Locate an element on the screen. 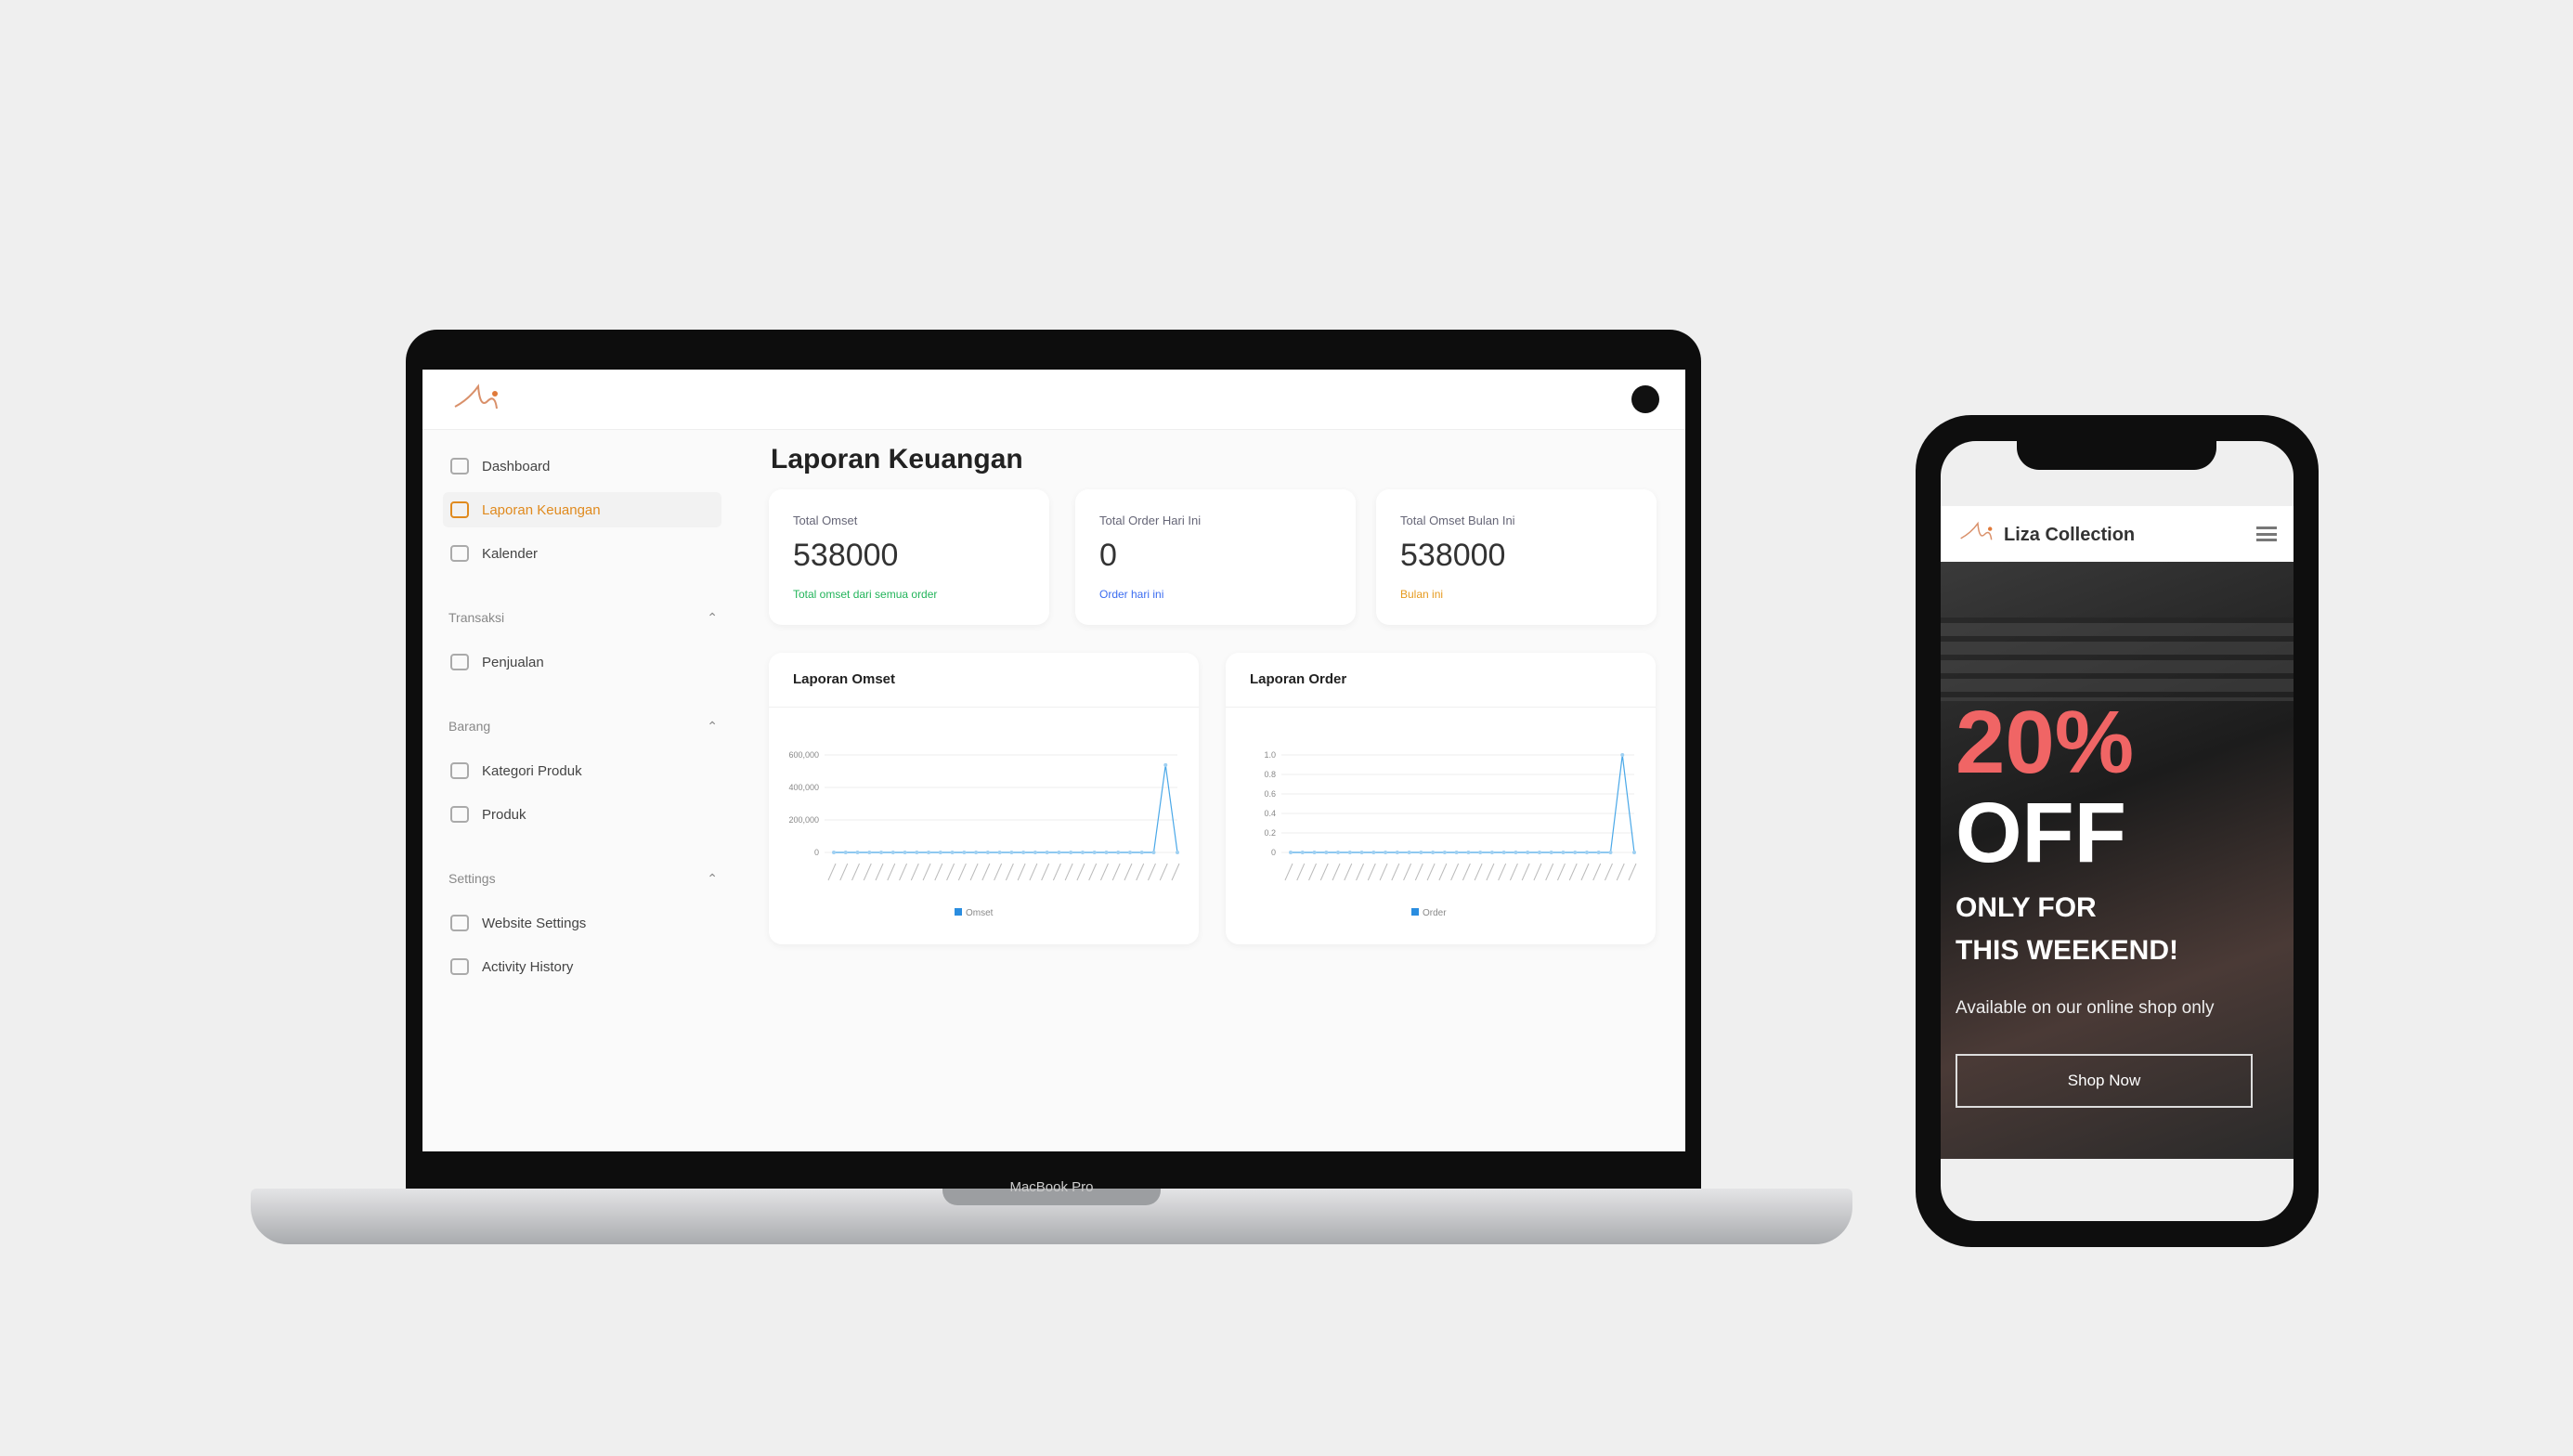 This screenshot has width=2573, height=1456. stat-value: 0 is located at coordinates (1108, 555).